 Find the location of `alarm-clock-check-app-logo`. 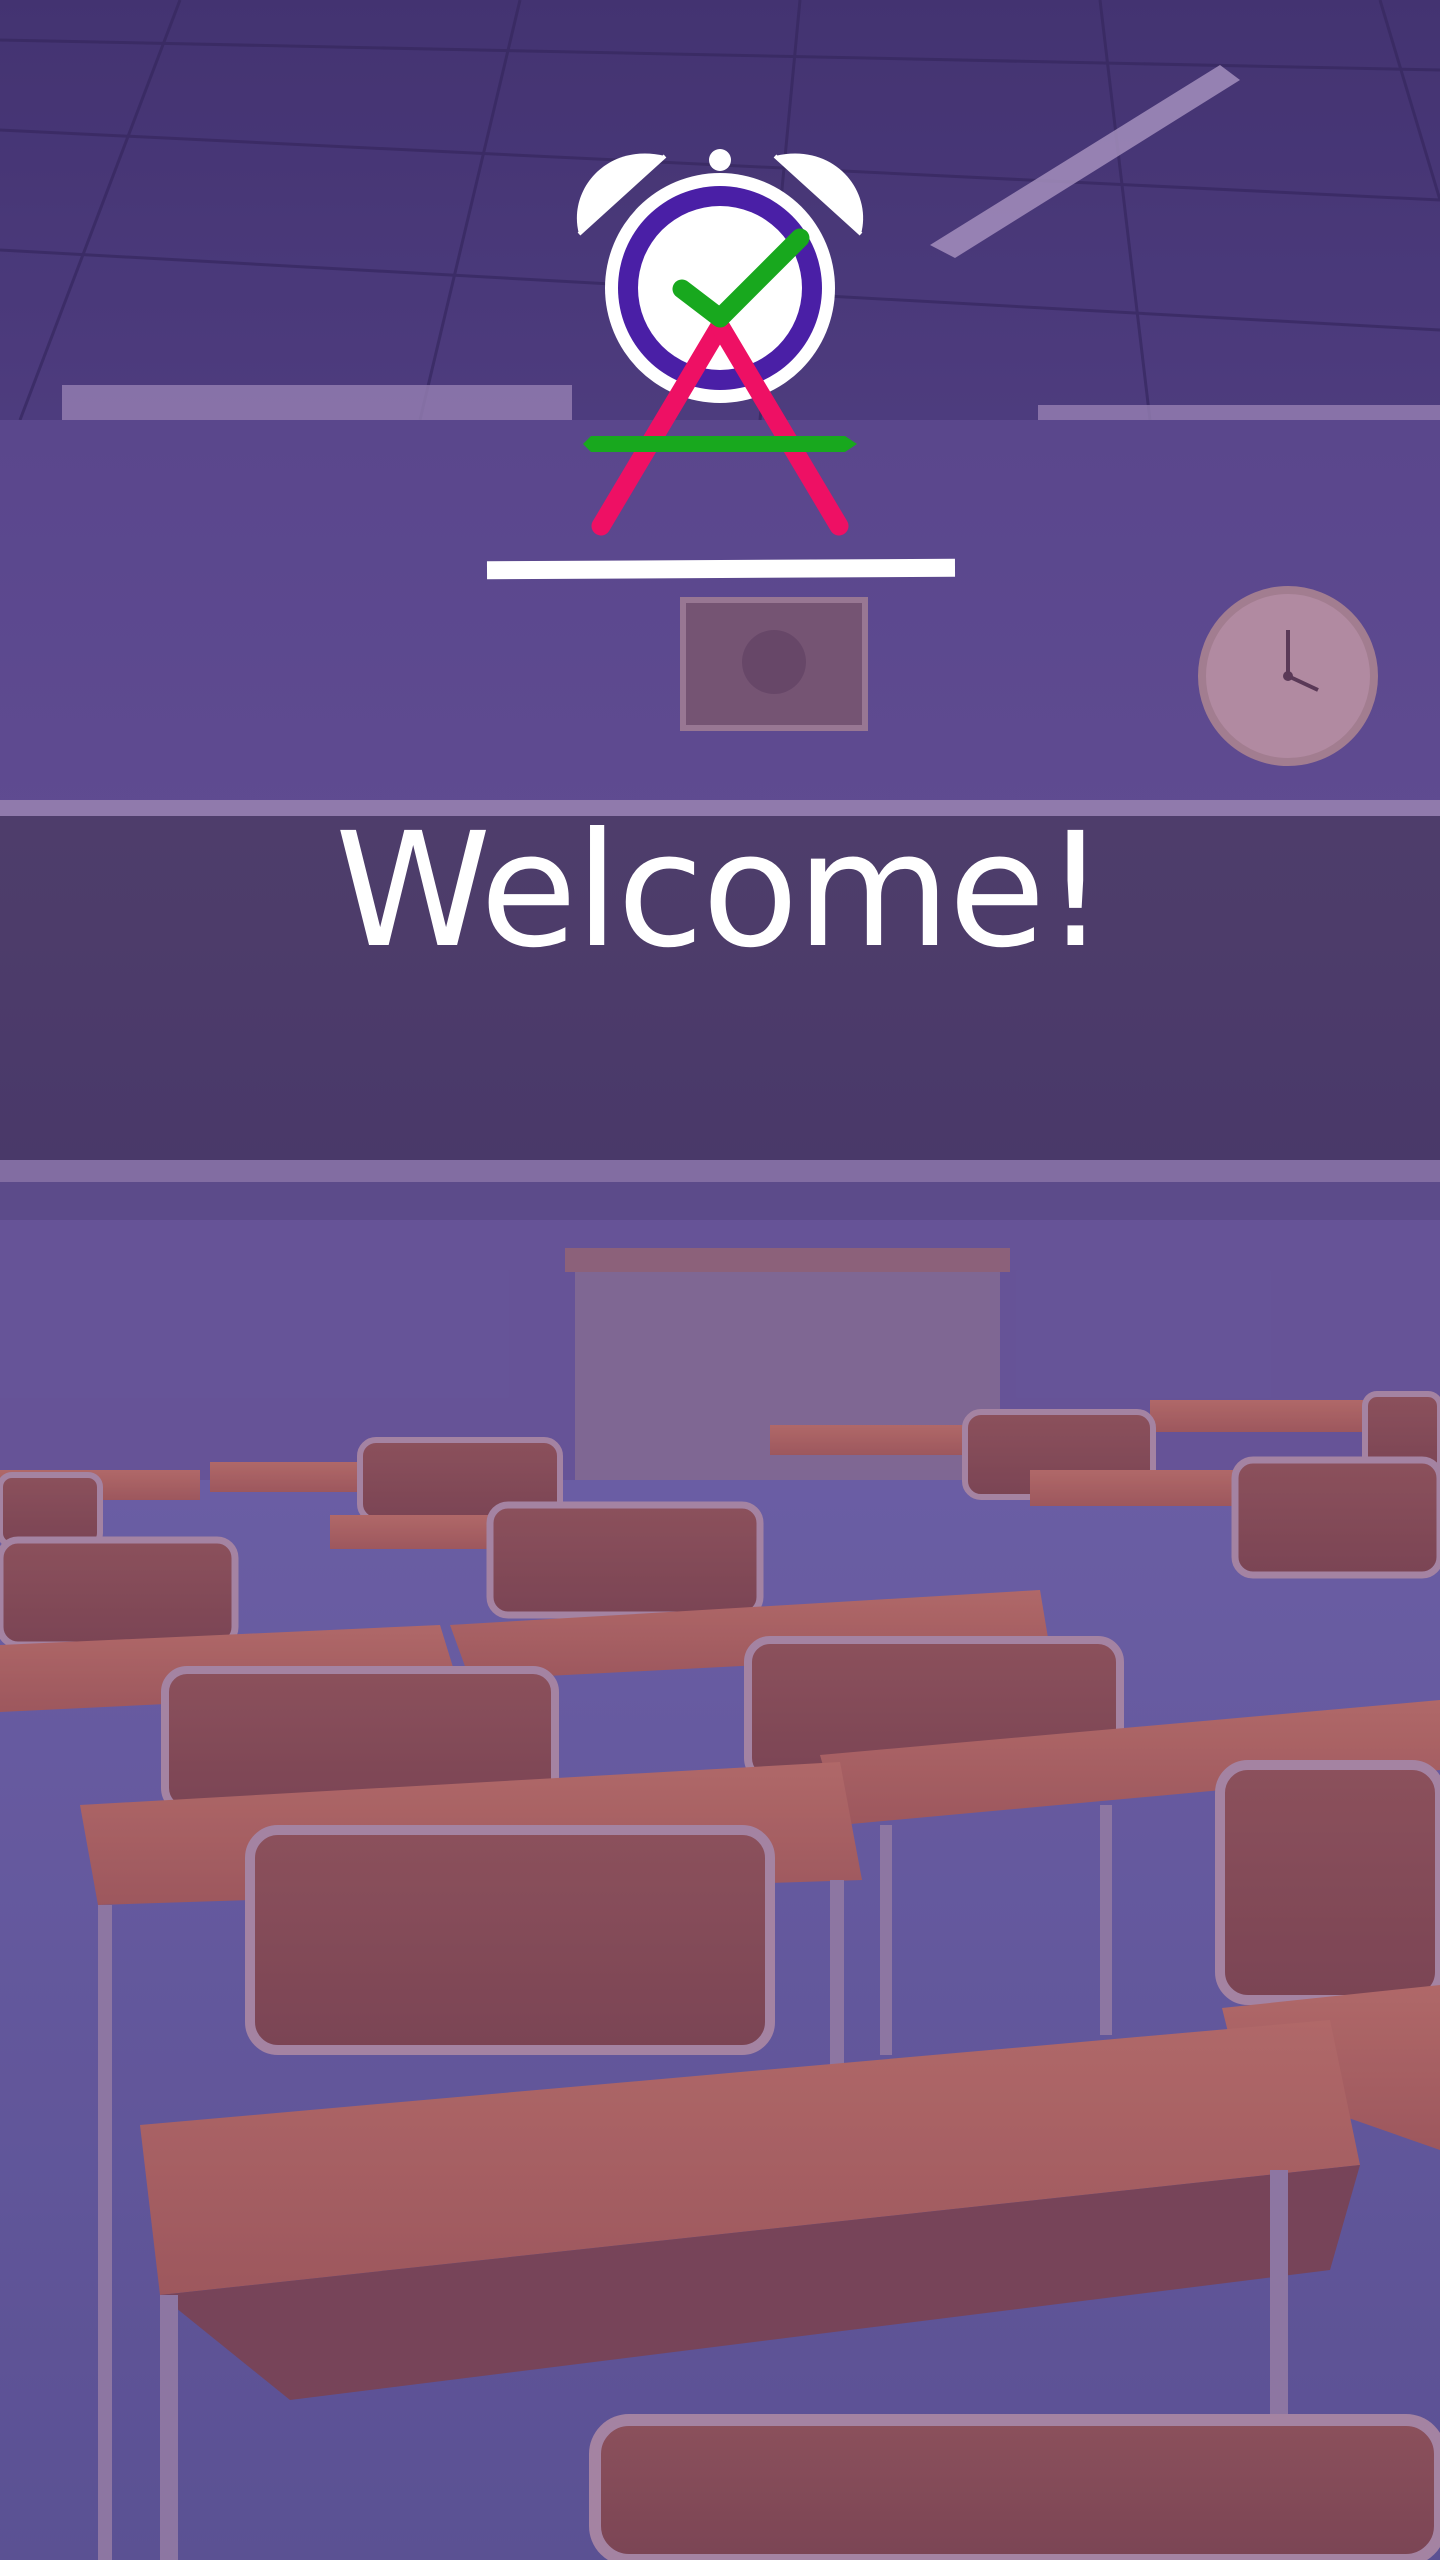

alarm-clock-check-app-logo is located at coordinates (720, 342).